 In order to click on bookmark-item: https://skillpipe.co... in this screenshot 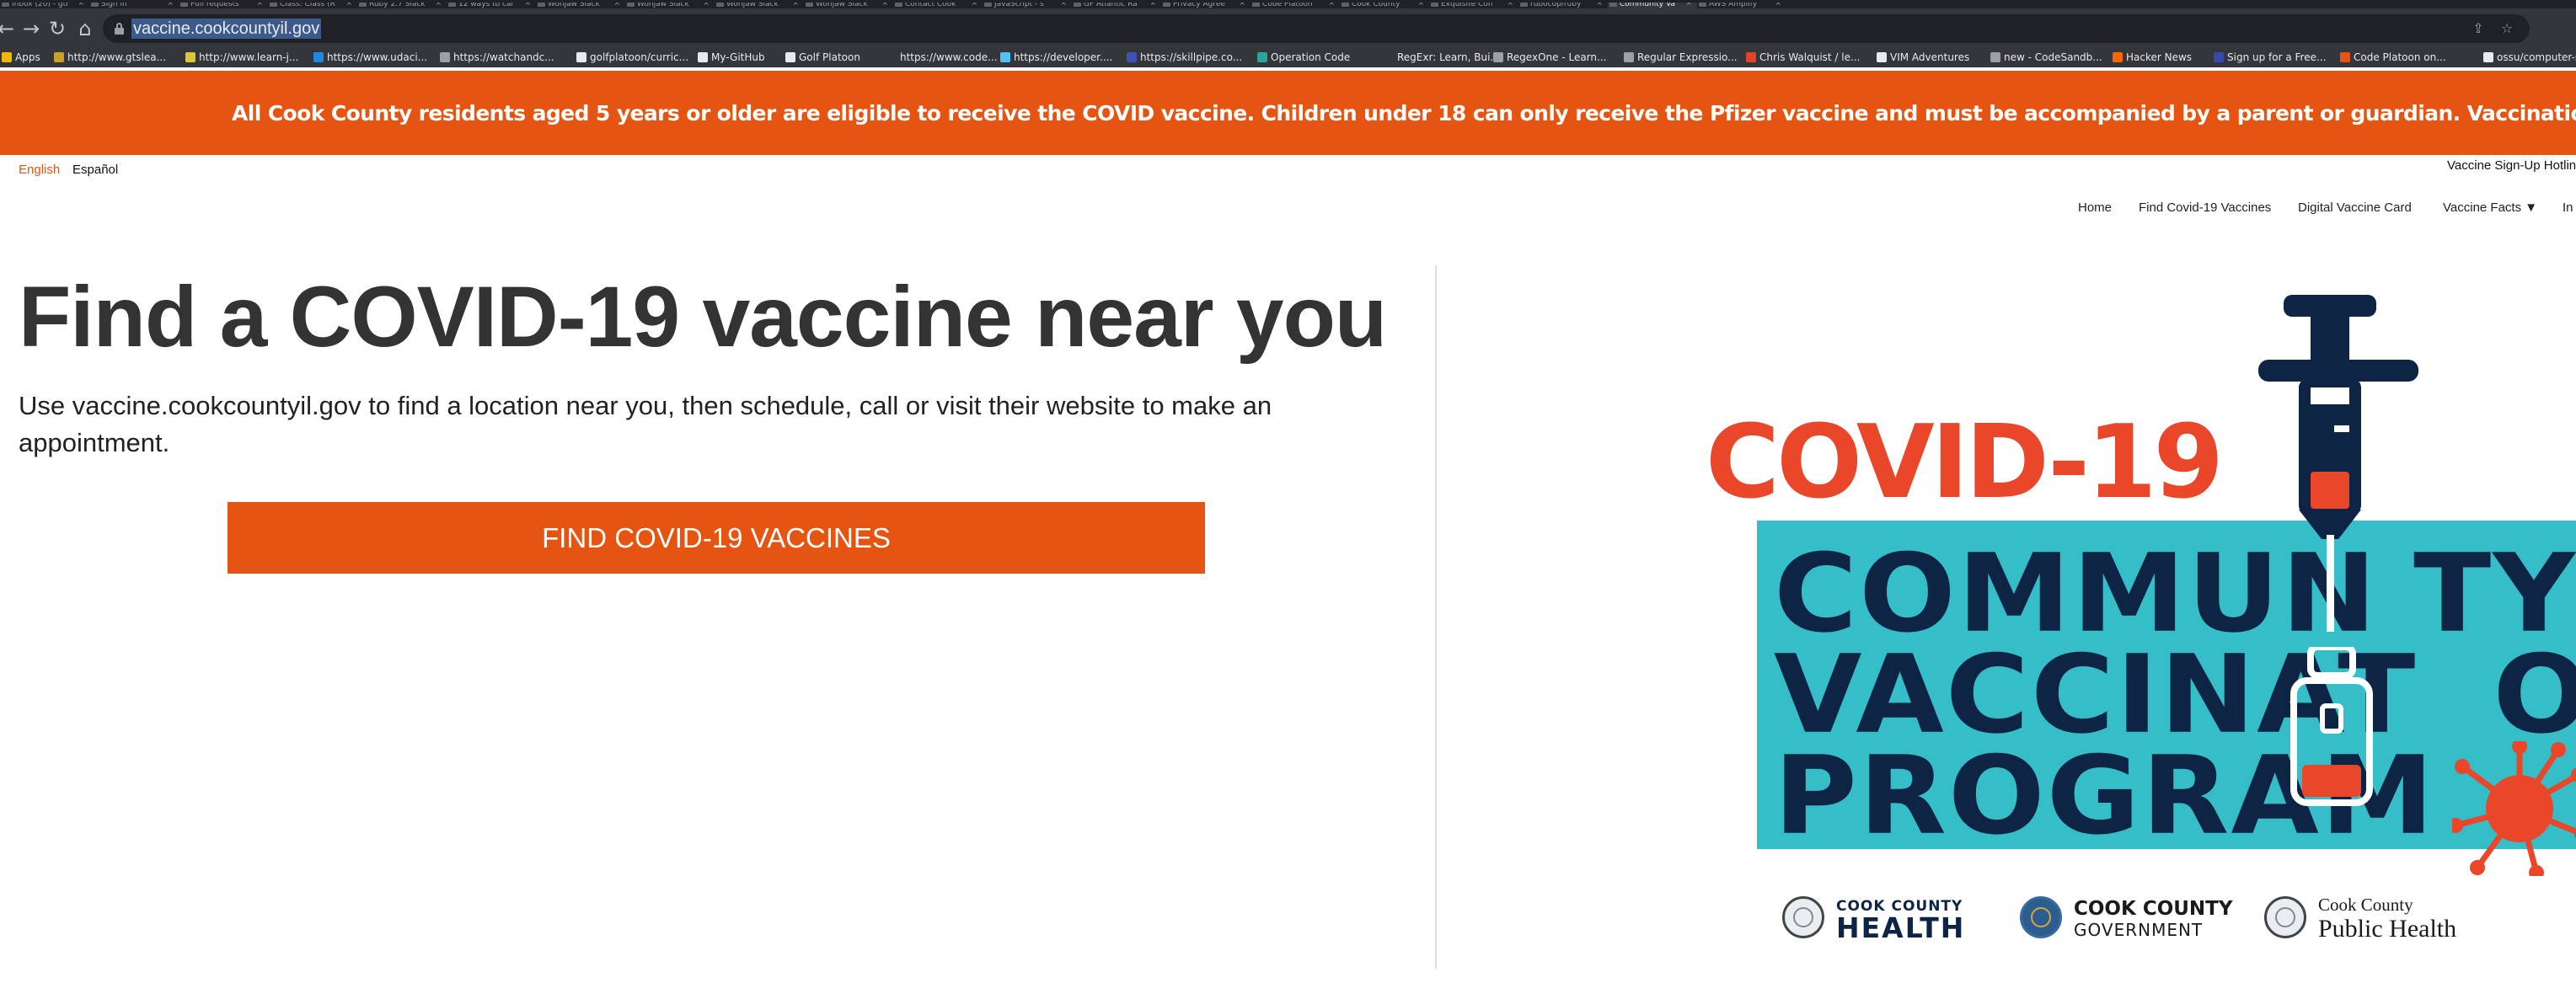, I will do `click(1184, 59)`.